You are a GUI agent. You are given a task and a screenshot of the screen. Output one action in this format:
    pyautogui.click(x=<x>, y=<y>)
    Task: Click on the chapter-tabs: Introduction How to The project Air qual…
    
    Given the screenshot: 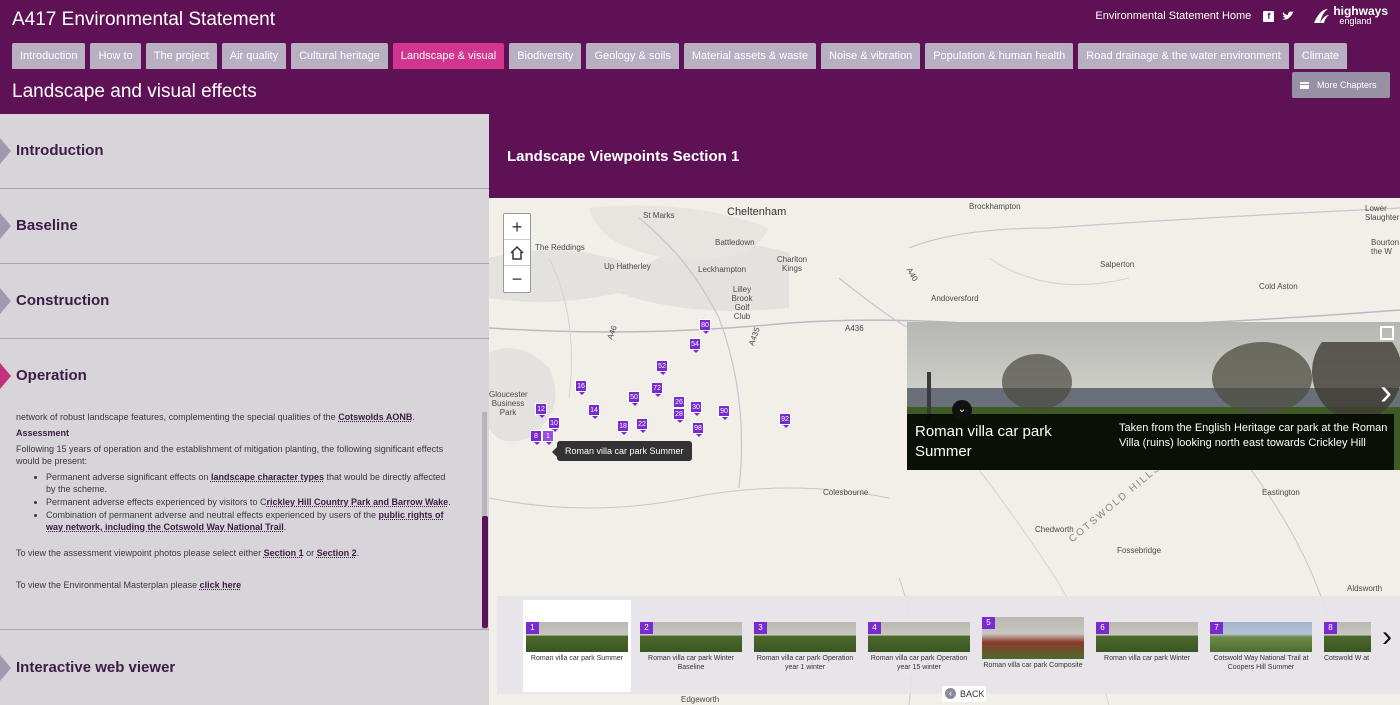 What is the action you would take?
    pyautogui.click(x=680, y=56)
    